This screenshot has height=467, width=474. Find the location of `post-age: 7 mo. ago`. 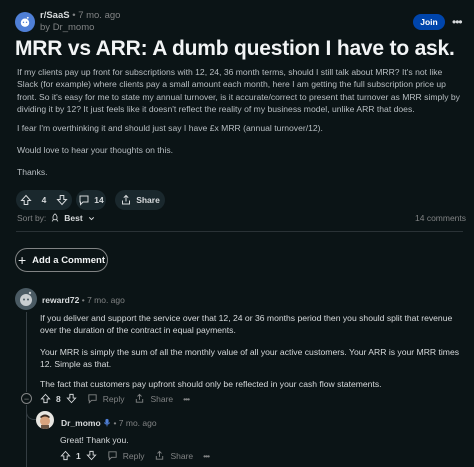

post-age: 7 mo. ago is located at coordinates (99, 15).